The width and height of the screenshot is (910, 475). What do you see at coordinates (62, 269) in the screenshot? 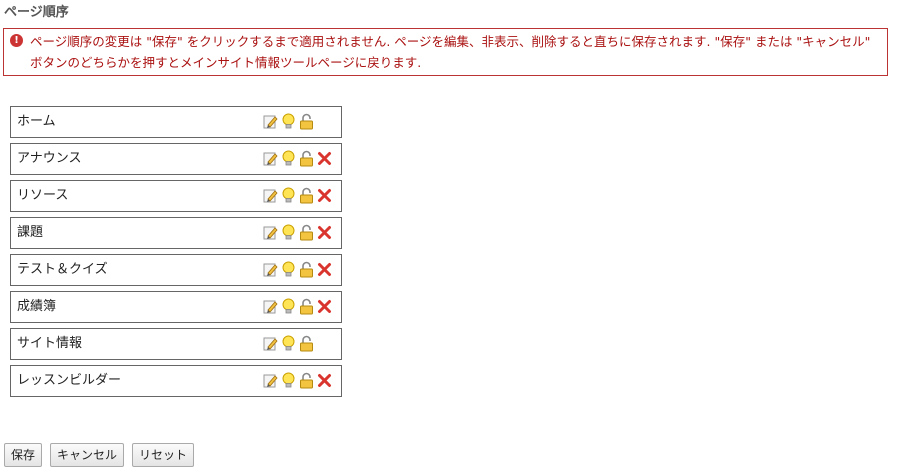
I see `page-name: テスト＆クイズ` at bounding box center [62, 269].